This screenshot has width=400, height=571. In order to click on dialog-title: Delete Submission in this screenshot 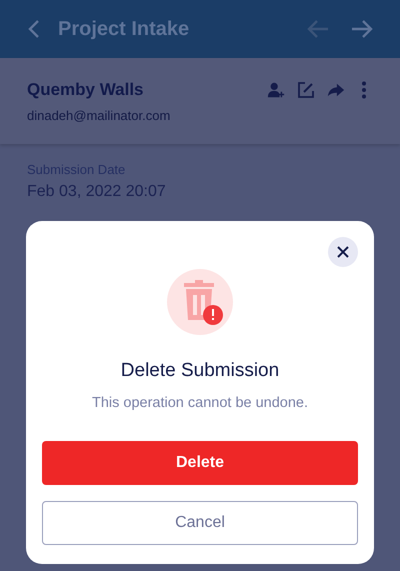, I will do `click(200, 371)`.